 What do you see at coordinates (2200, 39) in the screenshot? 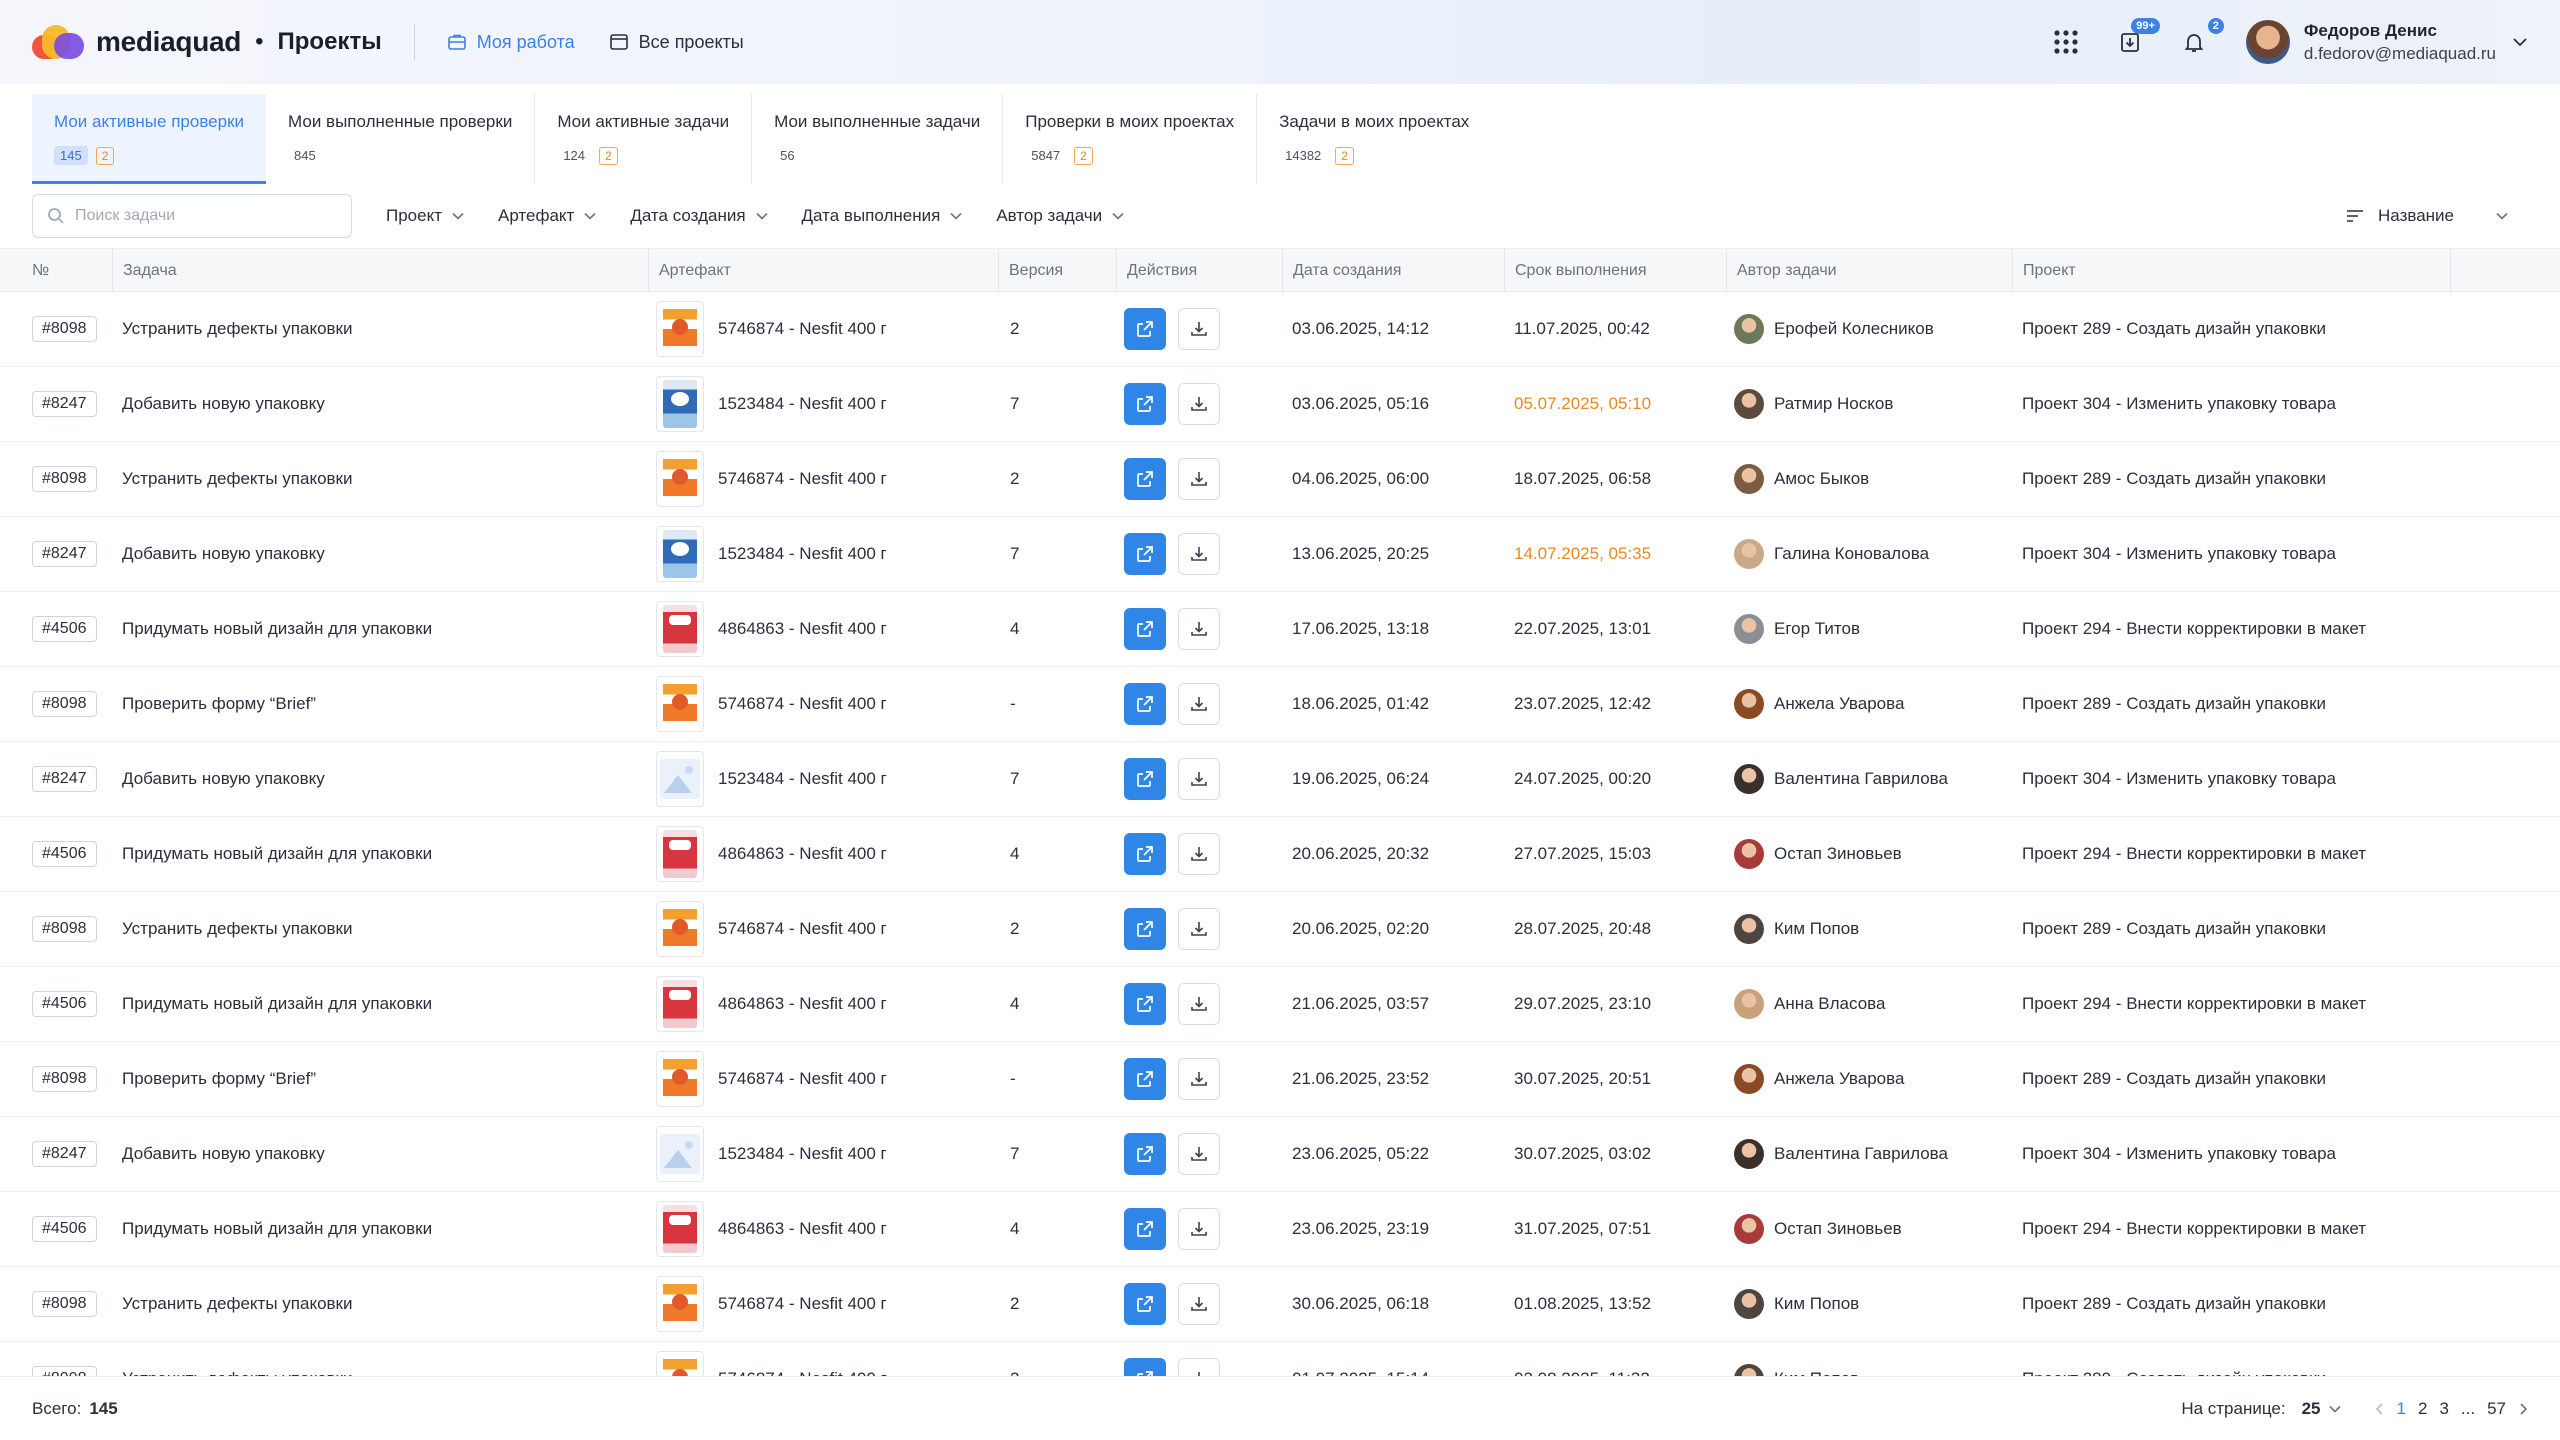
I see `notifications-button: 2` at bounding box center [2200, 39].